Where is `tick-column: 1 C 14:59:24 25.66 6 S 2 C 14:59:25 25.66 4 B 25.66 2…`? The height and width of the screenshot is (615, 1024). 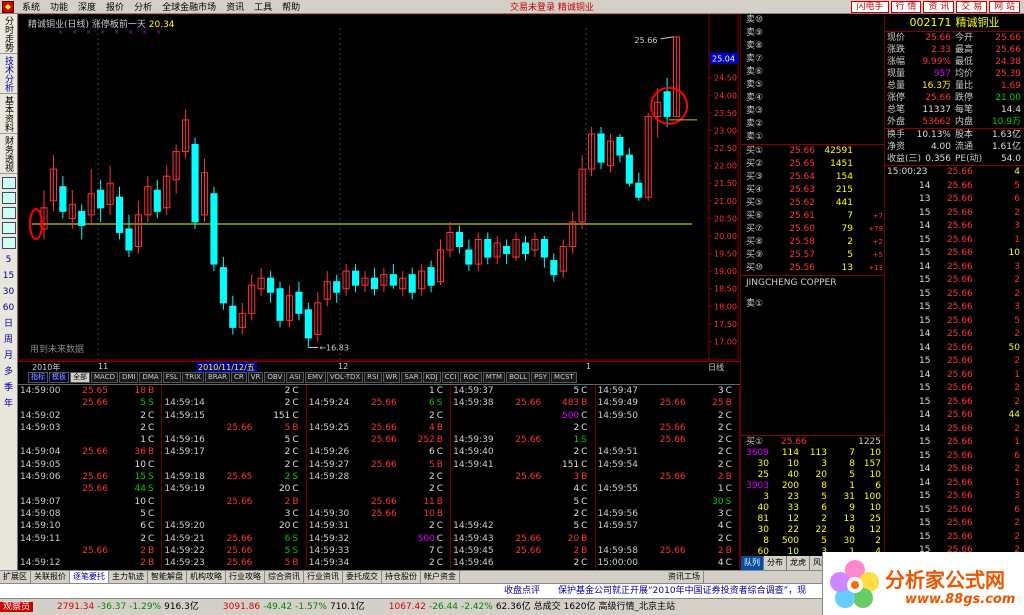 tick-column: 1 C 14:59:24 25.66 6 S 2 C 14:59:25 25.66 4 B 25.66 2… is located at coordinates (379, 477).